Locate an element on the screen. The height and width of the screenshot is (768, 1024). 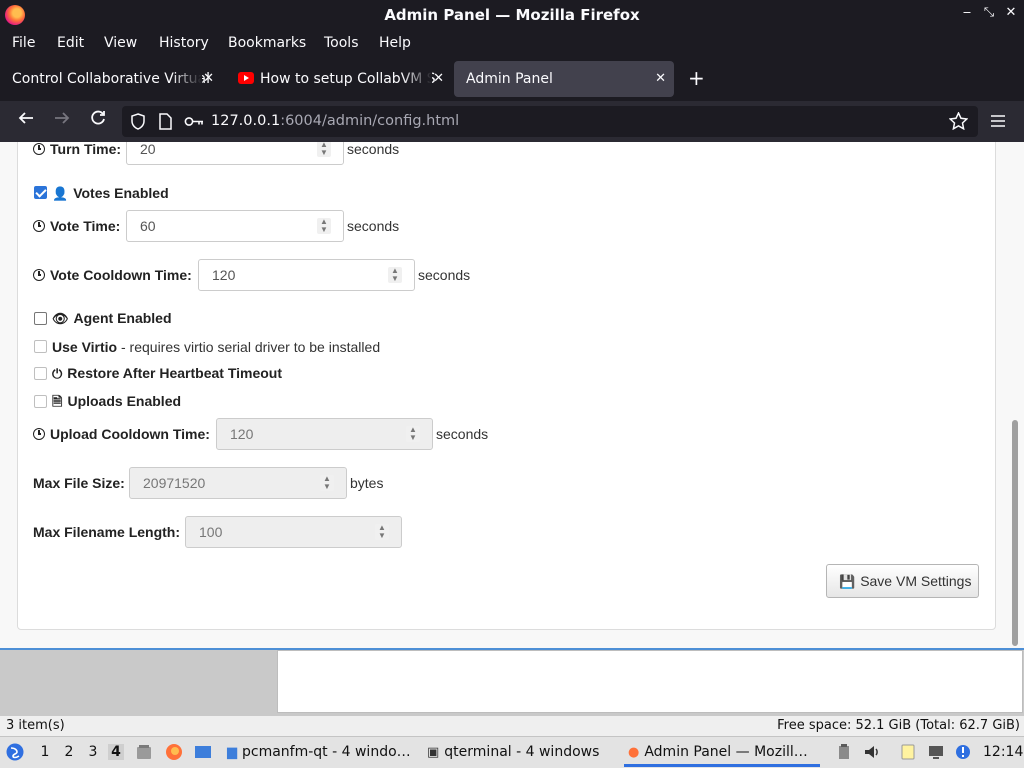
use-virtio-checkbox is located at coordinates (40, 346).